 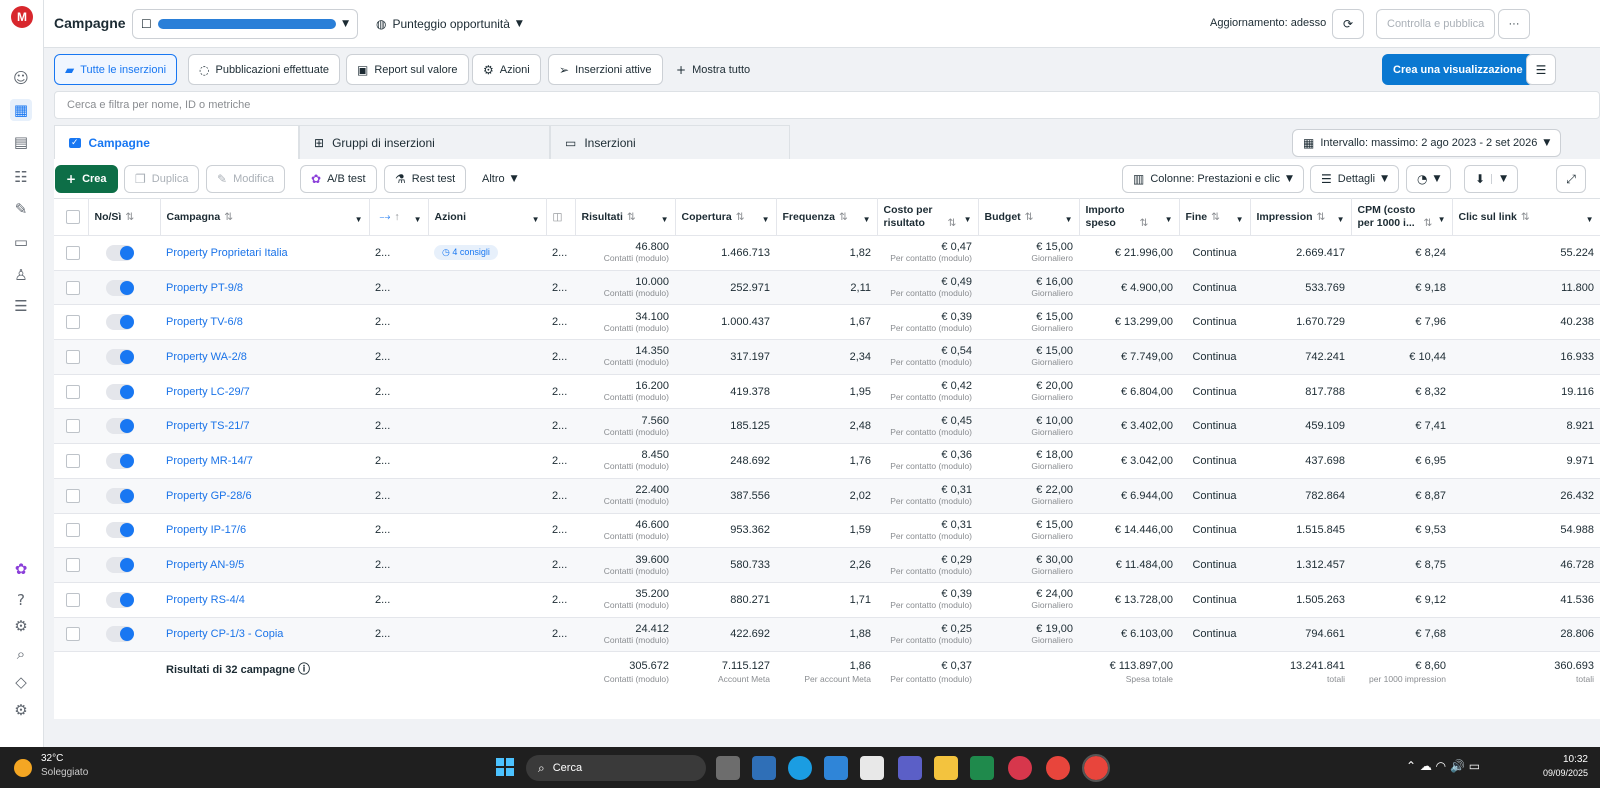 I want to click on campaign-name-link: Property CP-1/3 - Copia, so click(x=224, y=634).